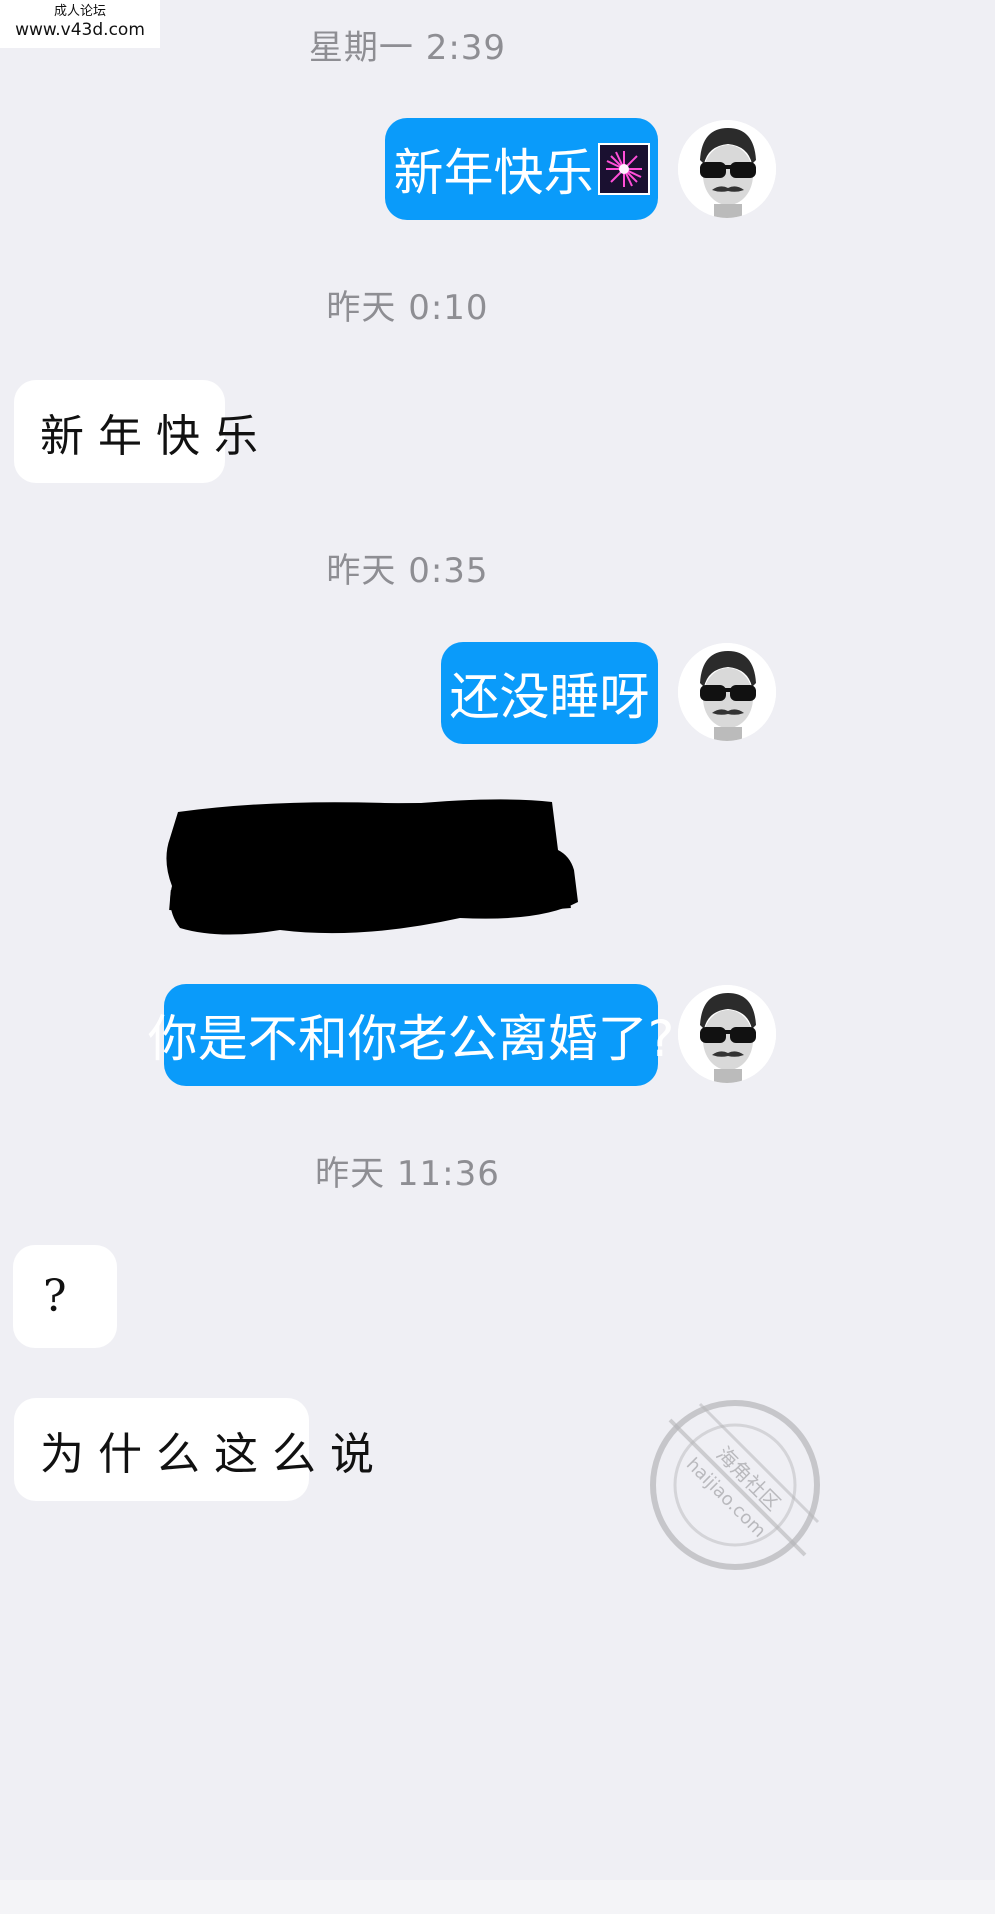 This screenshot has width=995, height=1914. I want to click on outgoing-message-bubble: 新年快乐, so click(521, 169).